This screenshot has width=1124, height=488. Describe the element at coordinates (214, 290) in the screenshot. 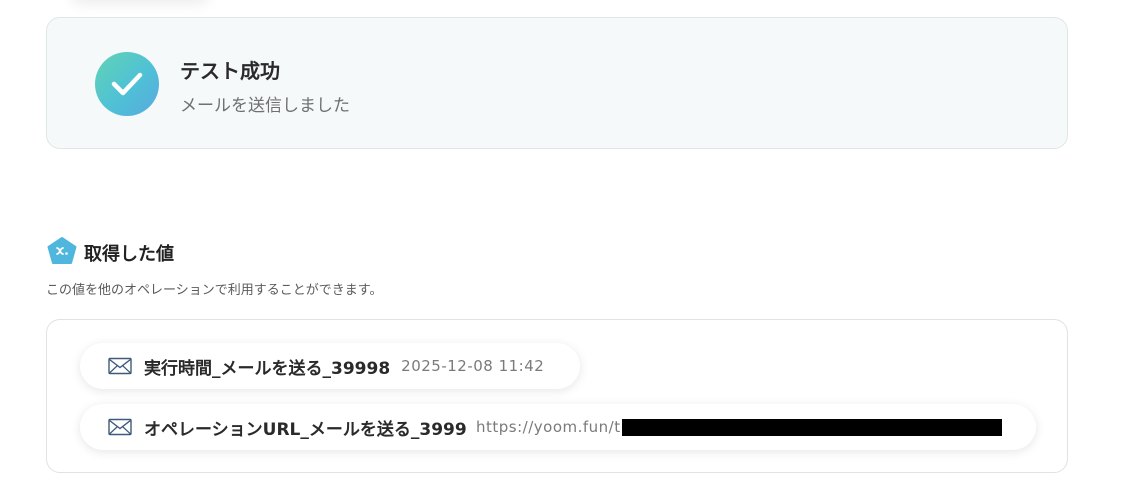

I see `section-description: この値を他のオペレーションで利用することができます。` at that location.